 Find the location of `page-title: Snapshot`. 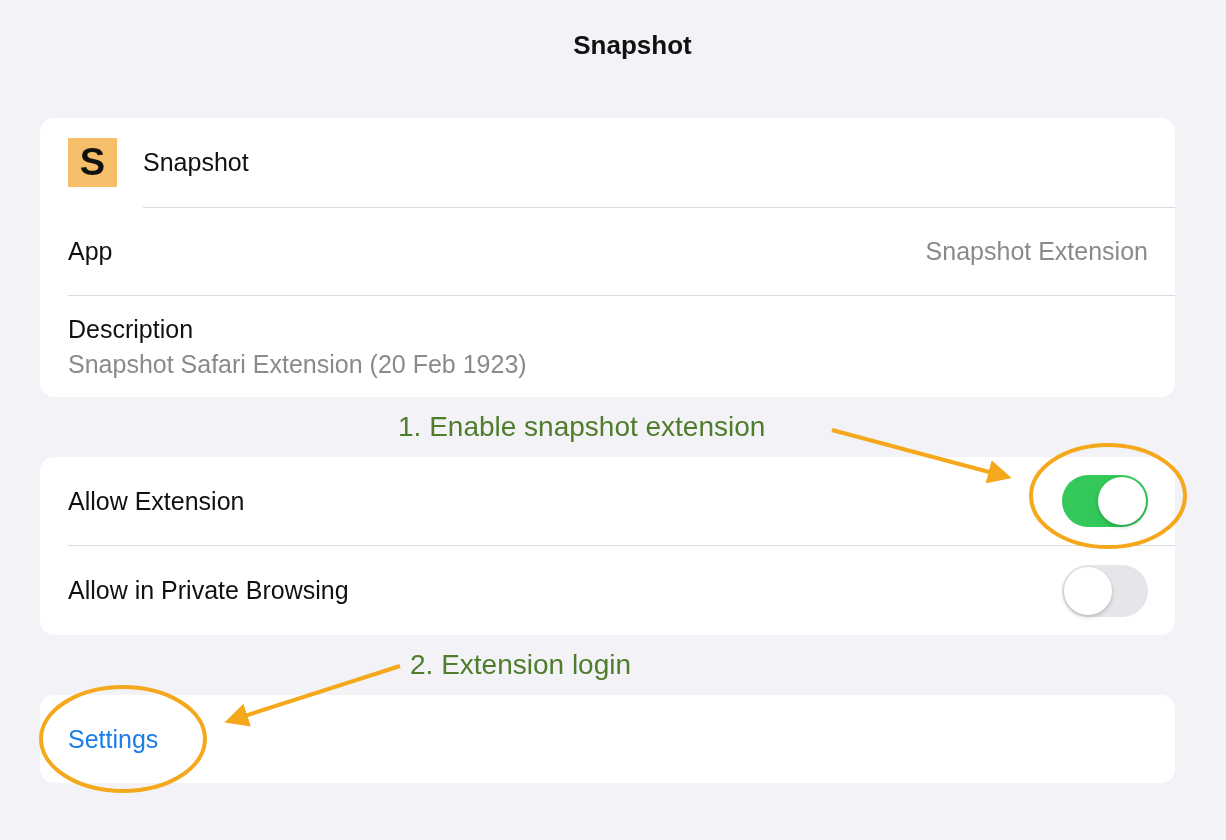

page-title: Snapshot is located at coordinates (632, 45).